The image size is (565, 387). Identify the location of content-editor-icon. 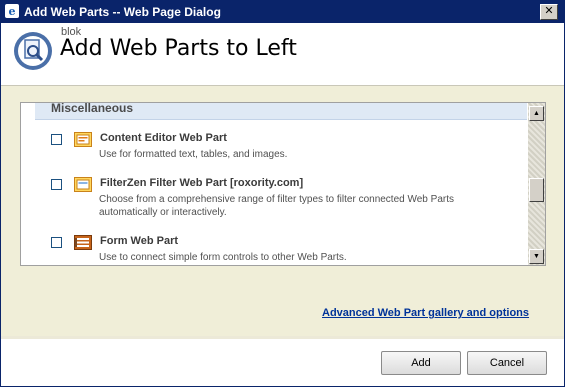
(83, 139).